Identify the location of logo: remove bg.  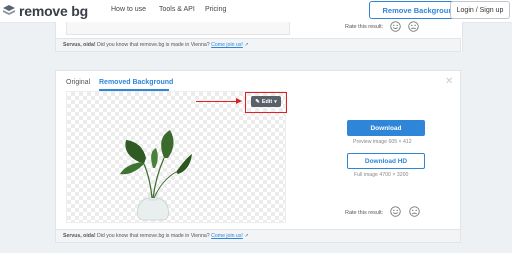
(45, 11).